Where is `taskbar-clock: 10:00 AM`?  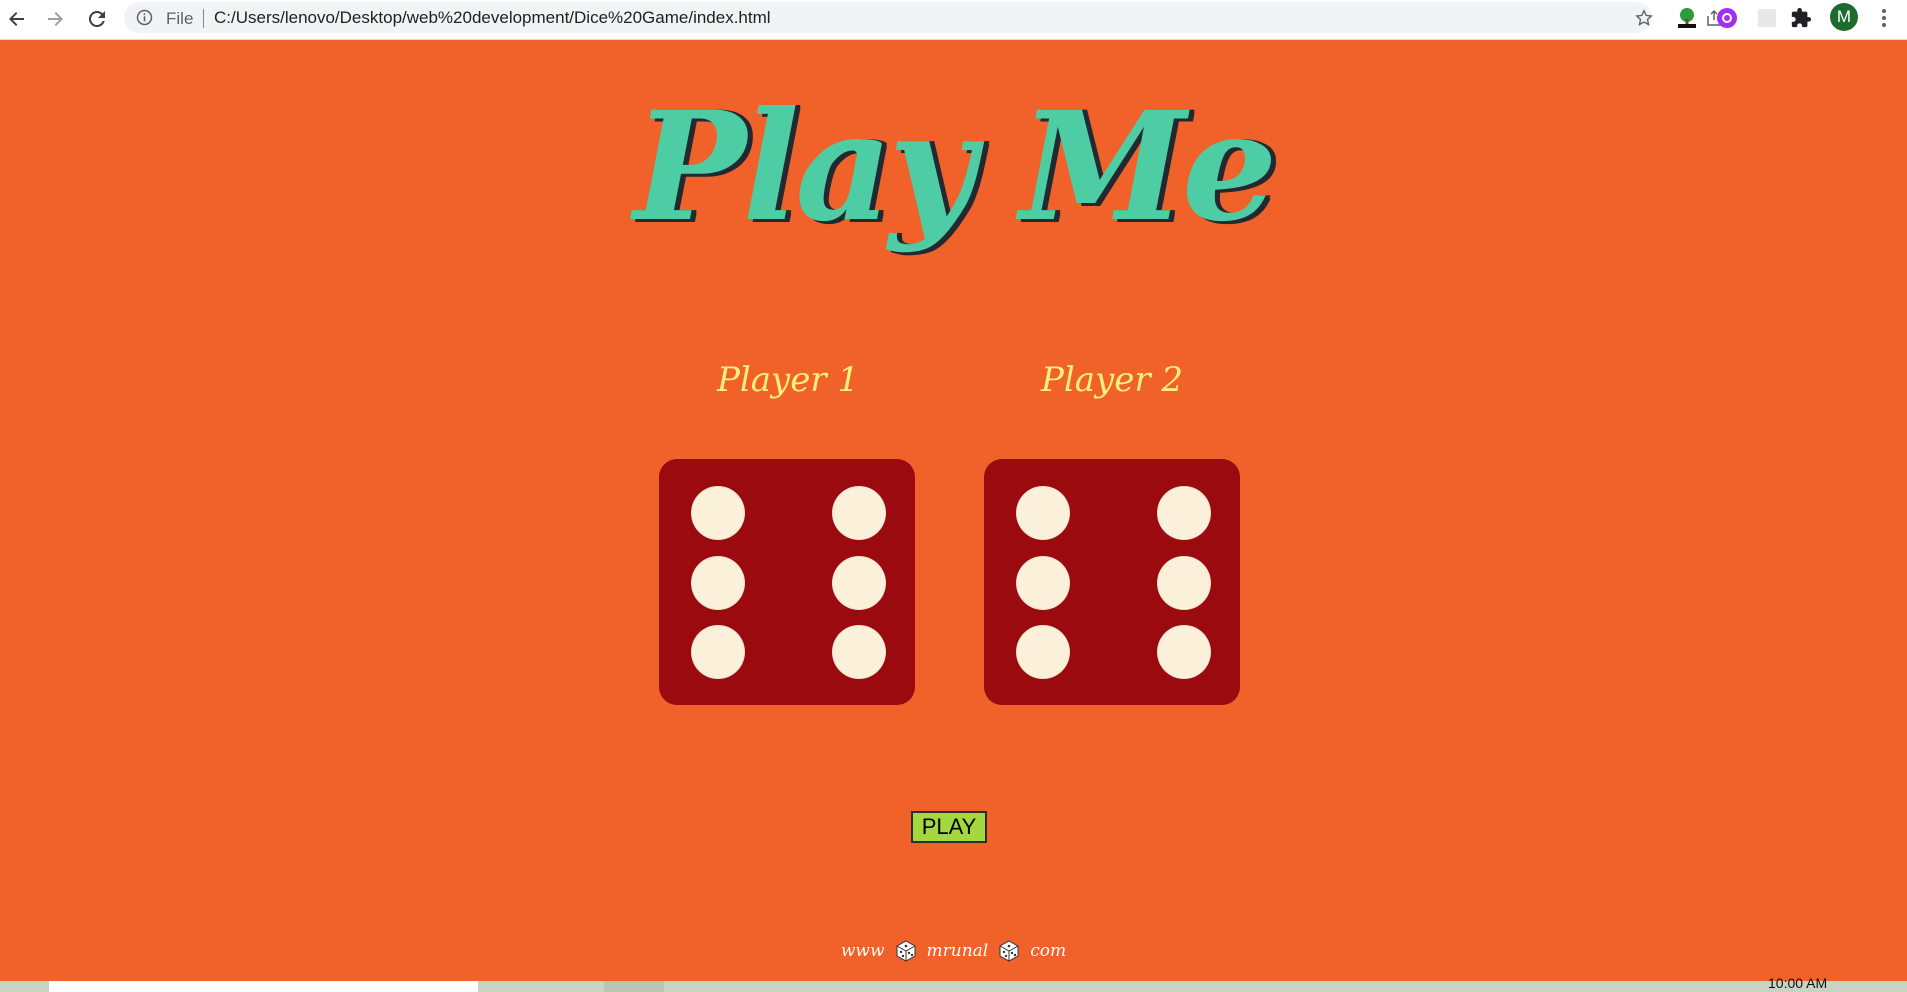
taskbar-clock: 10:00 AM is located at coordinates (1797, 983).